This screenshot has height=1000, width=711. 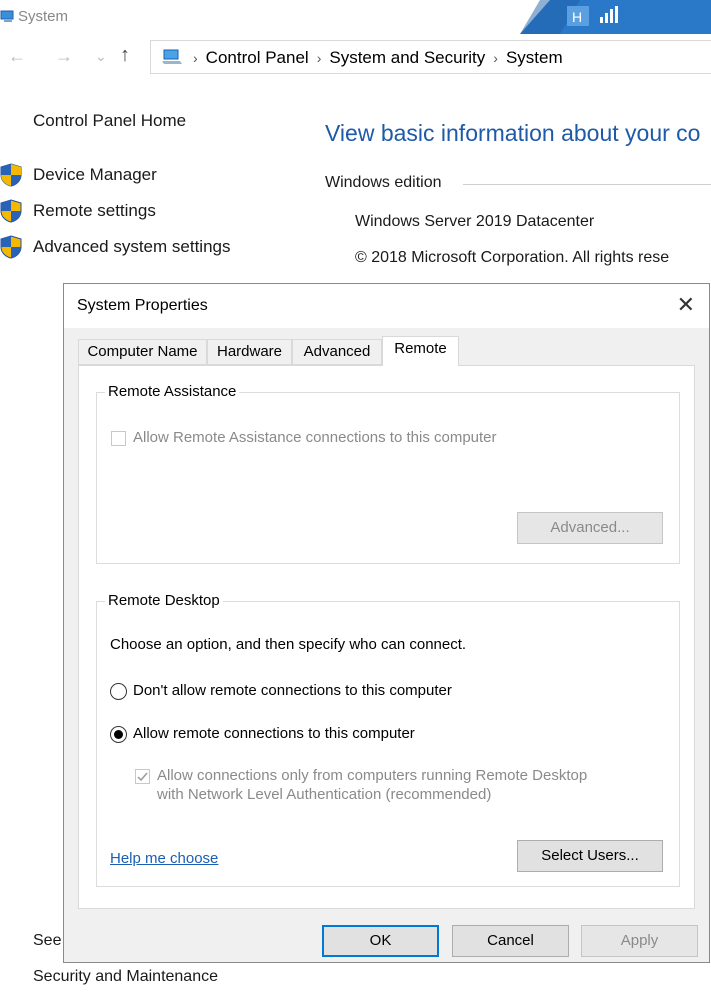 I want to click on breadcrumb-control-panel: Control Panel, so click(x=257, y=57).